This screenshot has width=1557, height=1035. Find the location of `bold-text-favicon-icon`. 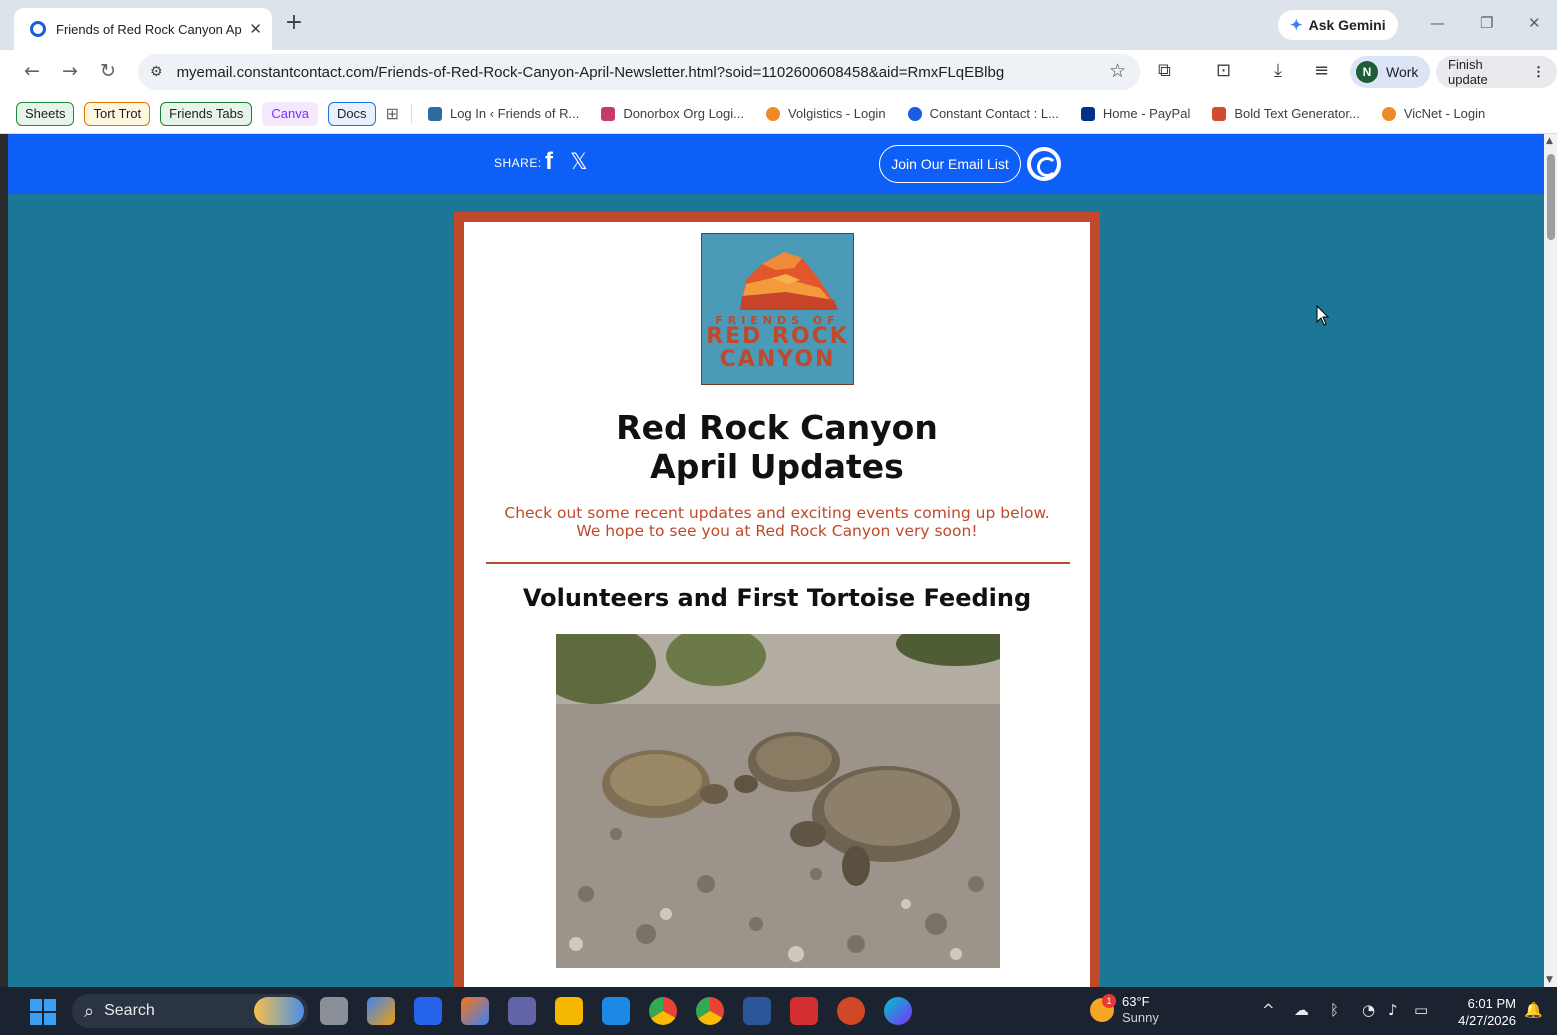

bold-text-favicon-icon is located at coordinates (1219, 113).